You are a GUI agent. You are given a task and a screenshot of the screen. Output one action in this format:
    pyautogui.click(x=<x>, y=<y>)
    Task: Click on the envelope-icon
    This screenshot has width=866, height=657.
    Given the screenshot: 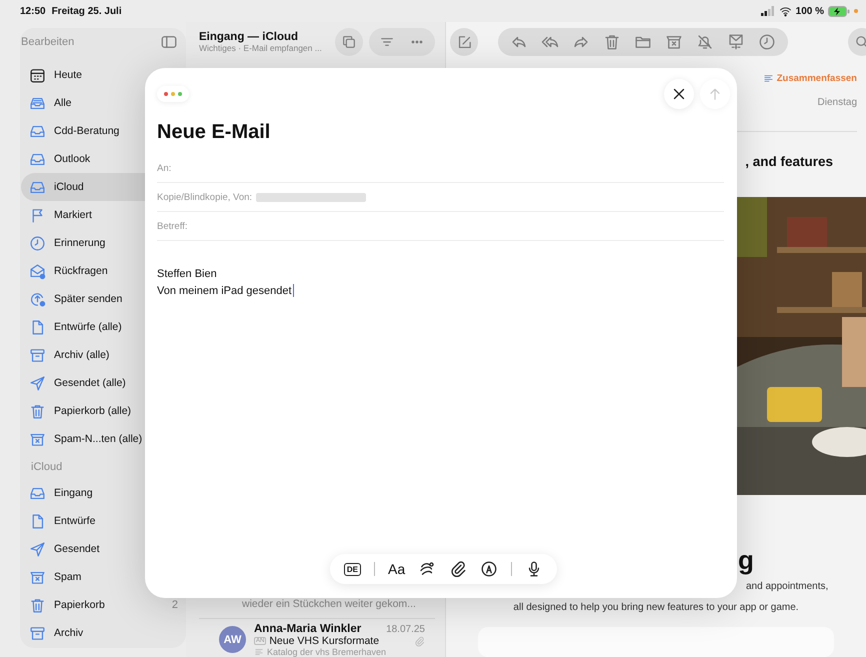 What is the action you would take?
    pyautogui.click(x=37, y=271)
    